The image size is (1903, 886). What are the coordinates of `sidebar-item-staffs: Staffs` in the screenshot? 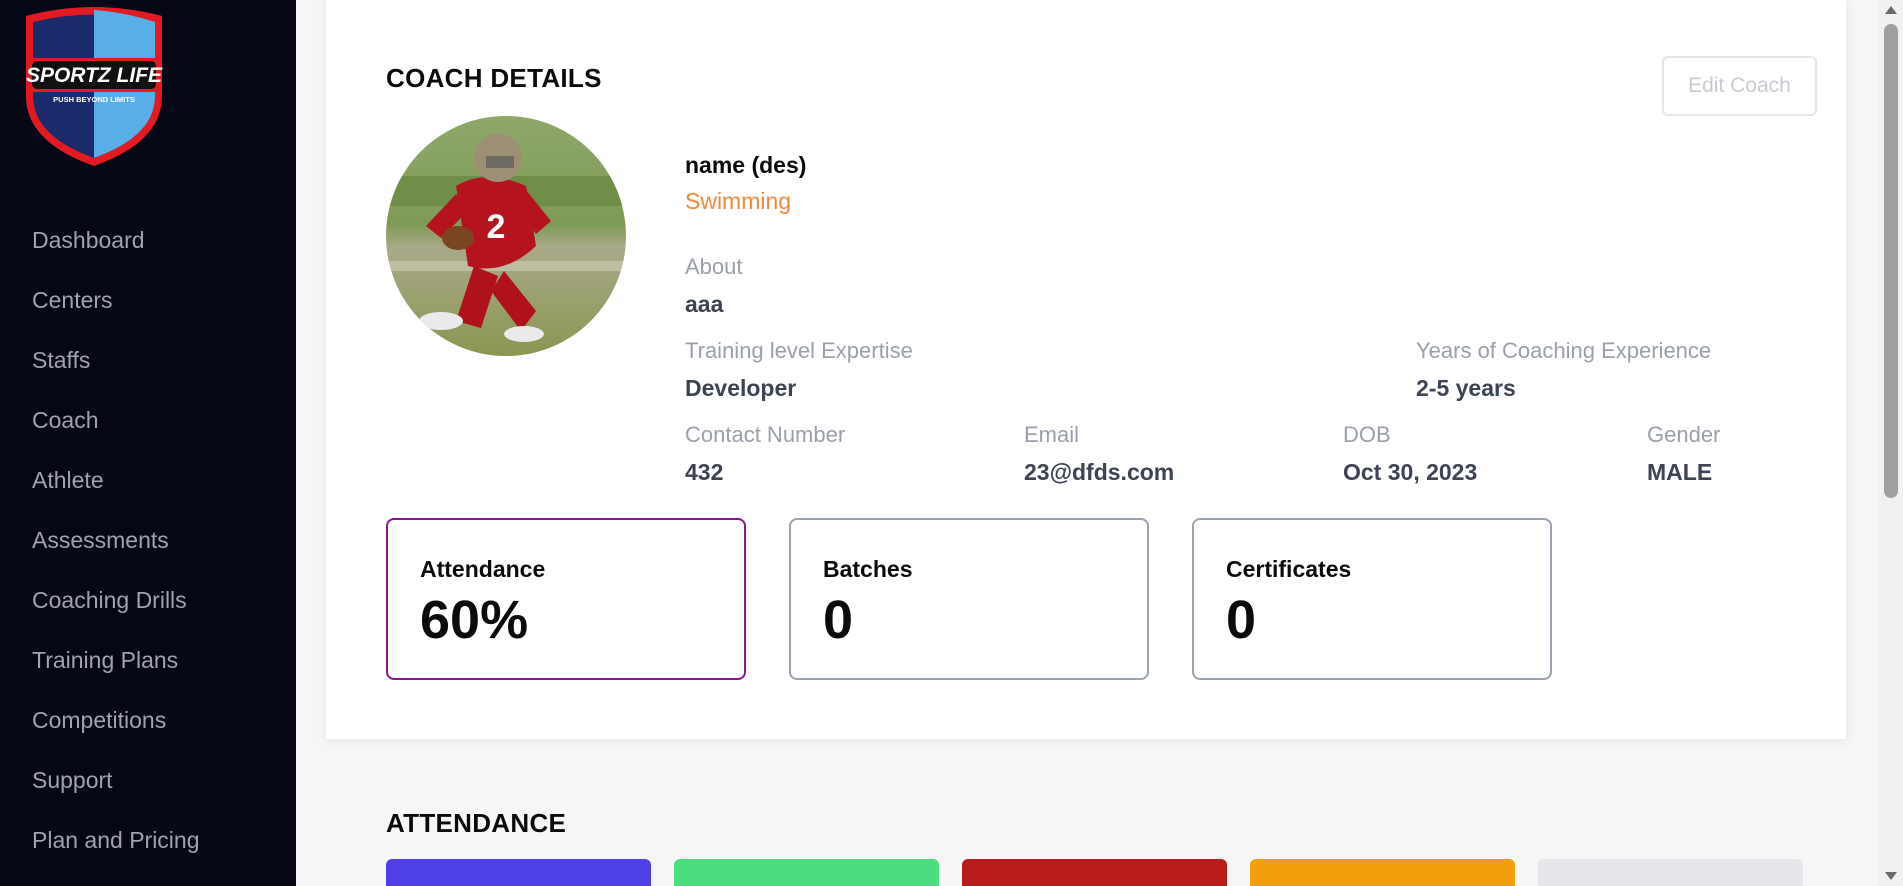 It's located at (148, 360).